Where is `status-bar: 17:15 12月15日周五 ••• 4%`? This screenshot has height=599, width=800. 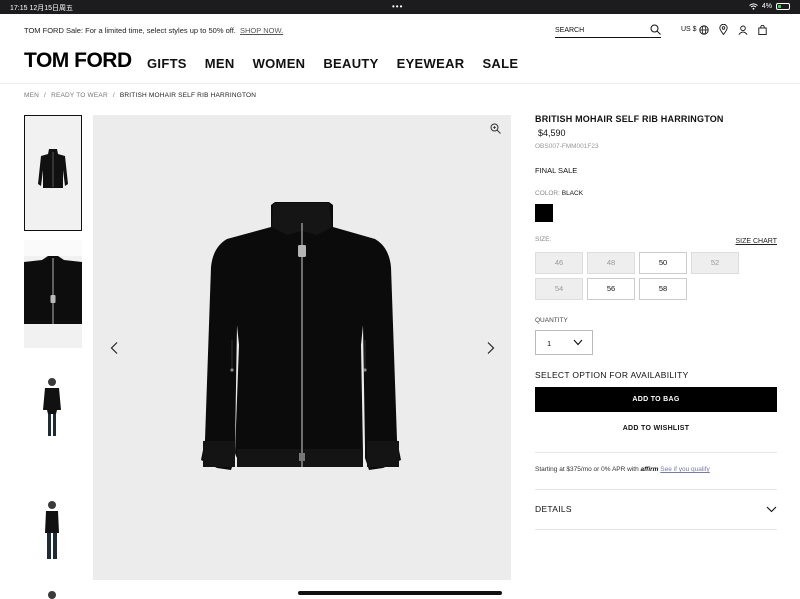
status-bar: 17:15 12月15日周五 ••• 4% is located at coordinates (400, 7).